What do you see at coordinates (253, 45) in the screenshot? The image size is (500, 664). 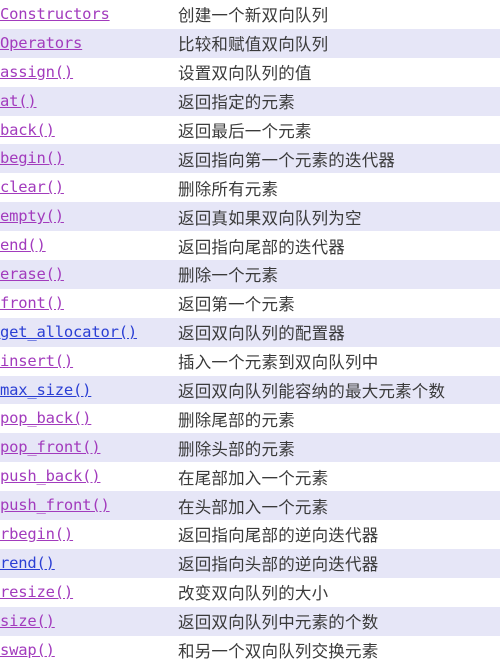 I see `method-description-cell: 比较和赋值双向队列` at bounding box center [253, 45].